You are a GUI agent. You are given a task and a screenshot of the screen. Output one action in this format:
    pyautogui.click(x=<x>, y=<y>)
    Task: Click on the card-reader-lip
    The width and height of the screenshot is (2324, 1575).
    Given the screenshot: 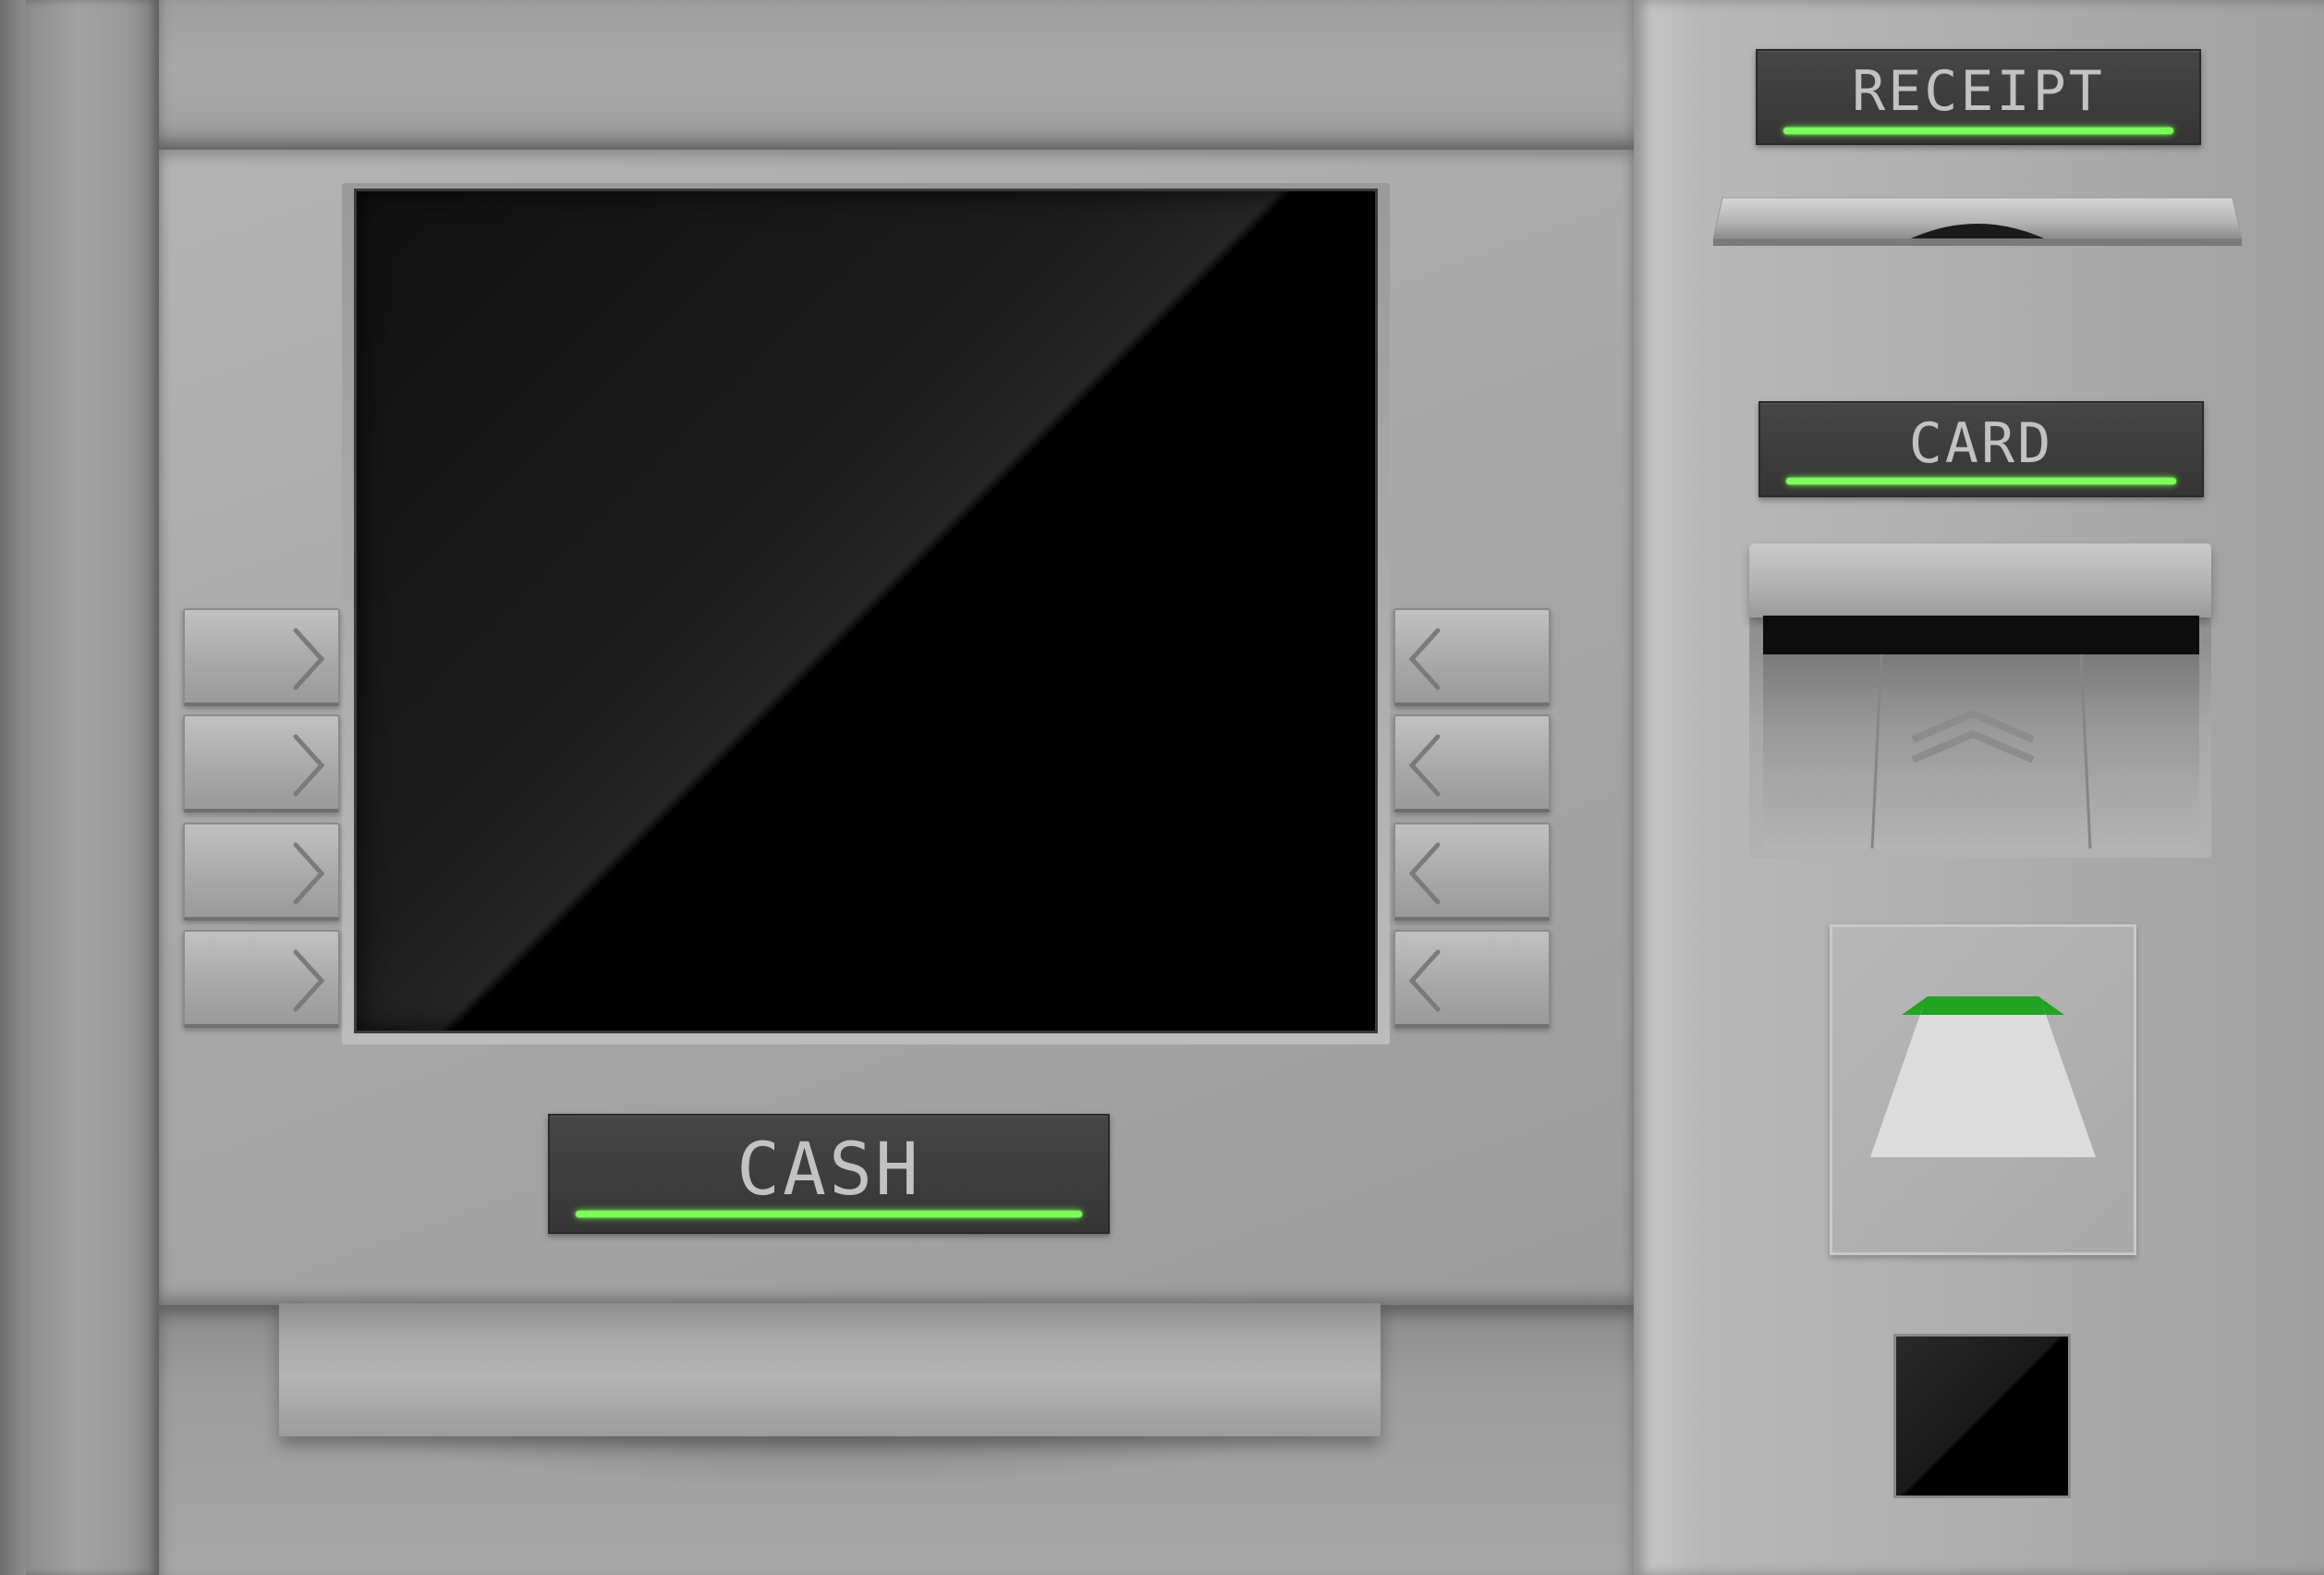 What is the action you would take?
    pyautogui.click(x=1980, y=580)
    